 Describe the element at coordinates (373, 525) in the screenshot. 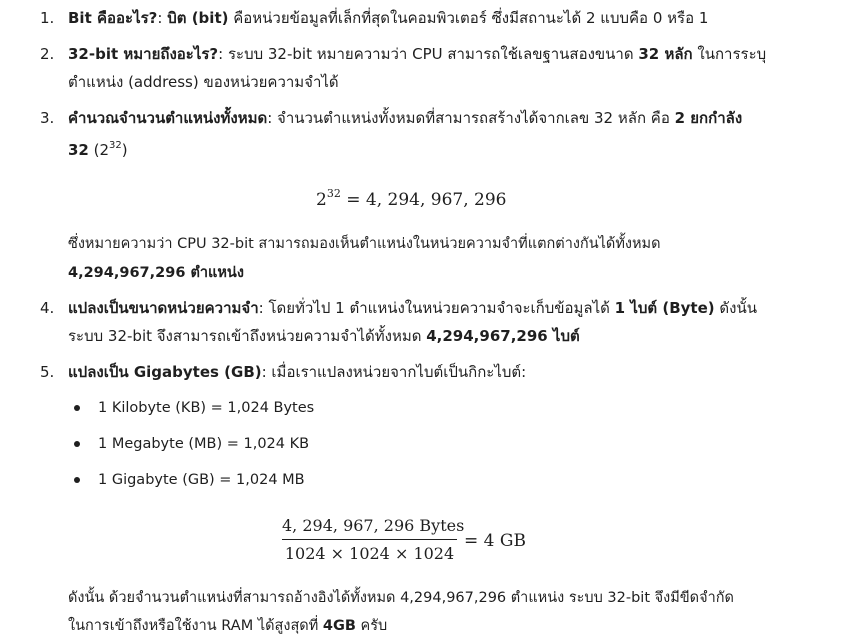

I see `fraction-numerator: 4, 294, 967, 296 Bytes` at that location.